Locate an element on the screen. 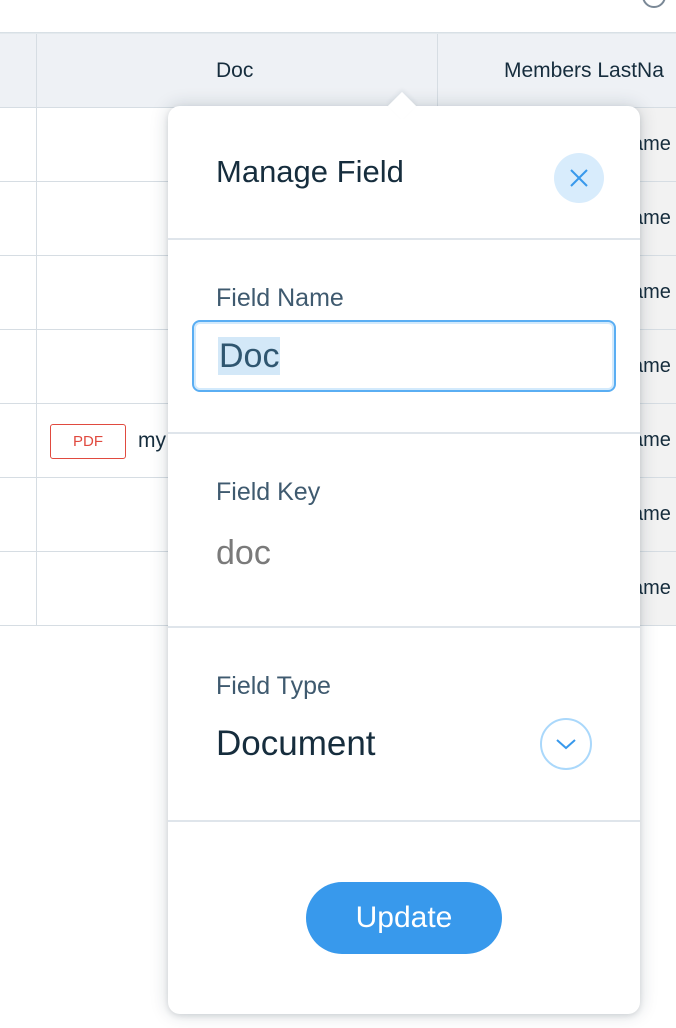 The width and height of the screenshot is (676, 1028). field-type-dropdown-button is located at coordinates (566, 744).